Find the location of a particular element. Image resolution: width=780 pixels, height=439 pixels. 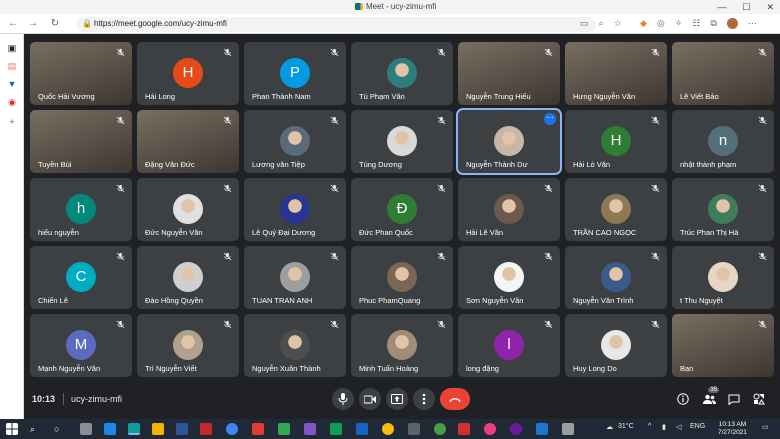

puzzle-extensions-icon: ✧ is located at coordinates (679, 23).